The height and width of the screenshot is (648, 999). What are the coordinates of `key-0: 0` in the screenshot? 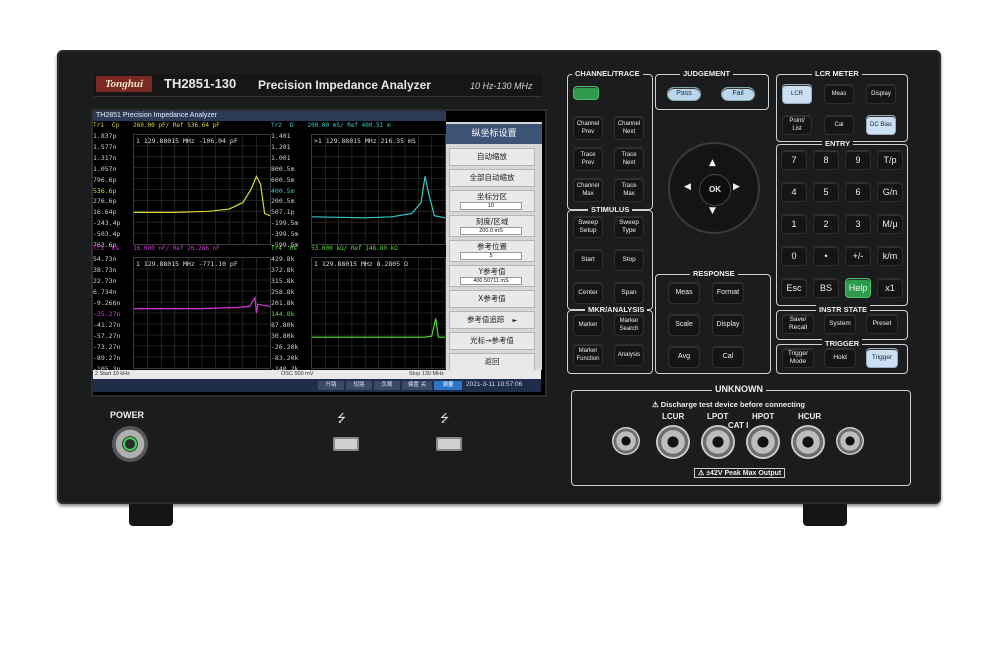 It's located at (794, 256).